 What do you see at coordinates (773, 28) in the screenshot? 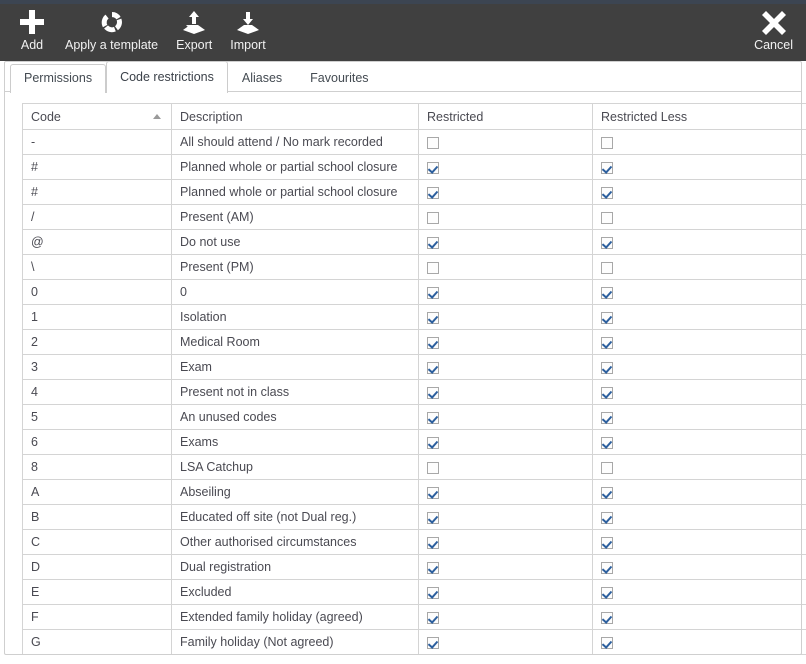
I see `cancel-button: Cancel` at bounding box center [773, 28].